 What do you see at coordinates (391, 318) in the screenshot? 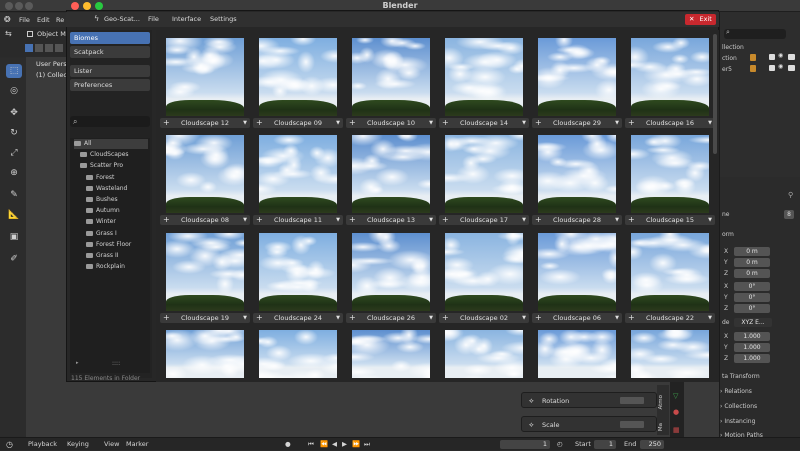
I see `asset-caption: + Cloudscape 26 ▼` at bounding box center [391, 318].